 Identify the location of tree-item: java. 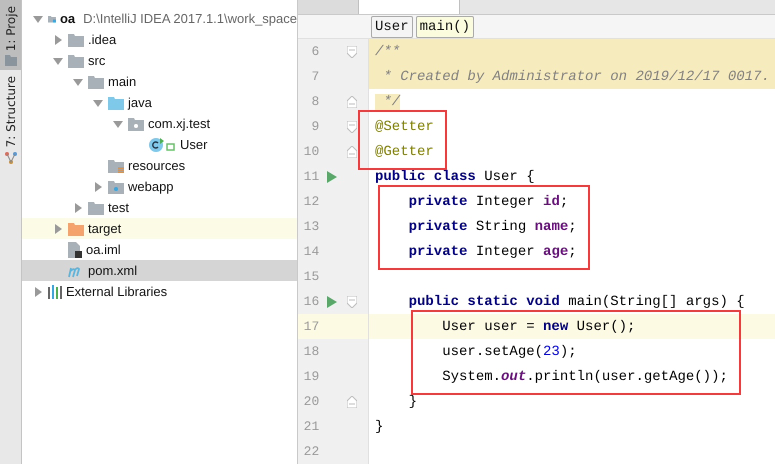
(159, 102).